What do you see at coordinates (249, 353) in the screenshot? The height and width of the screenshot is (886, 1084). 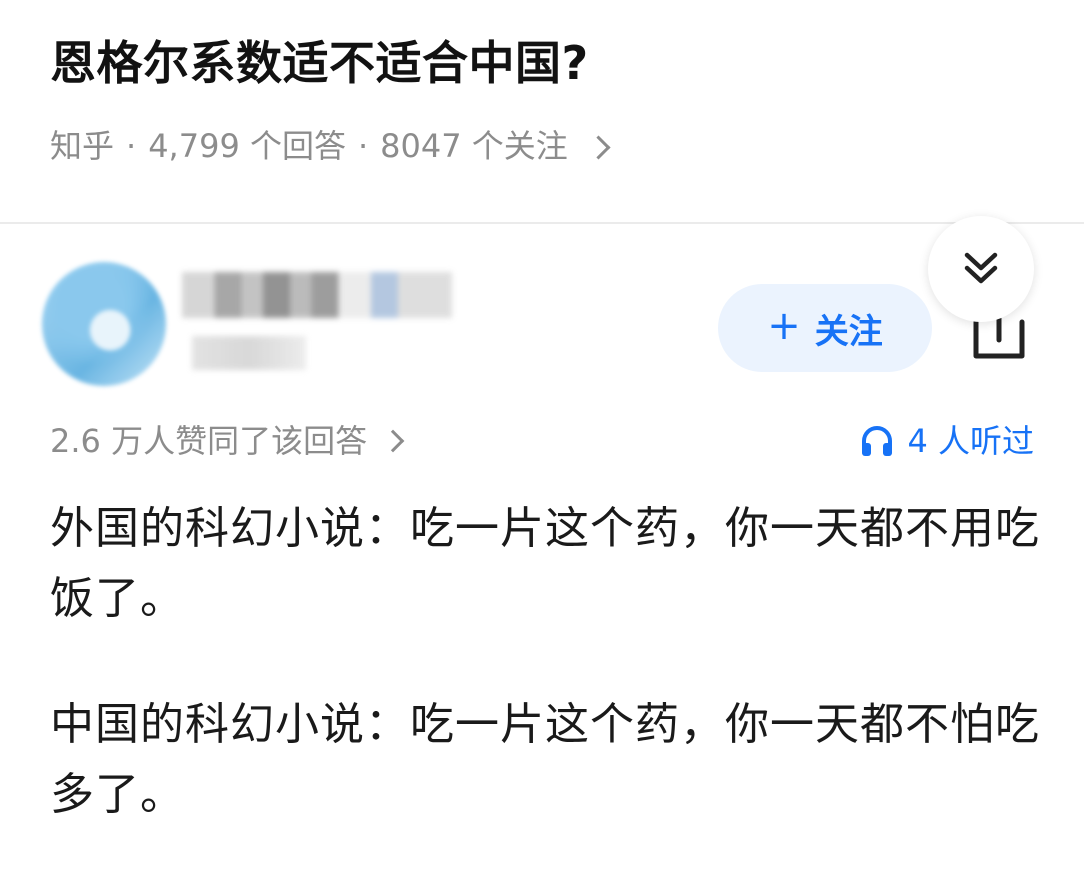 I see `author-headline-blurred` at bounding box center [249, 353].